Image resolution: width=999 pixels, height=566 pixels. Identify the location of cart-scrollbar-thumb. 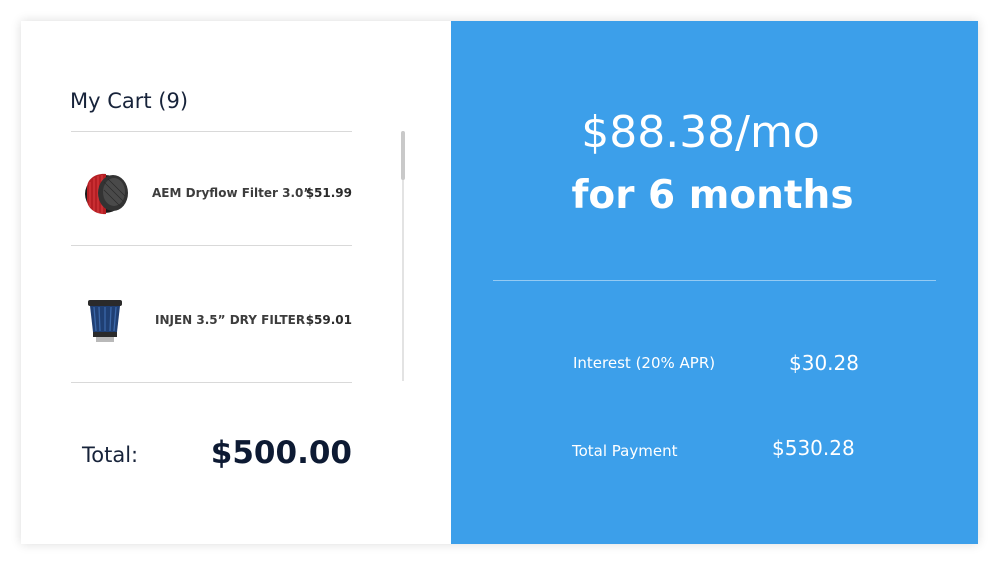
(403, 155).